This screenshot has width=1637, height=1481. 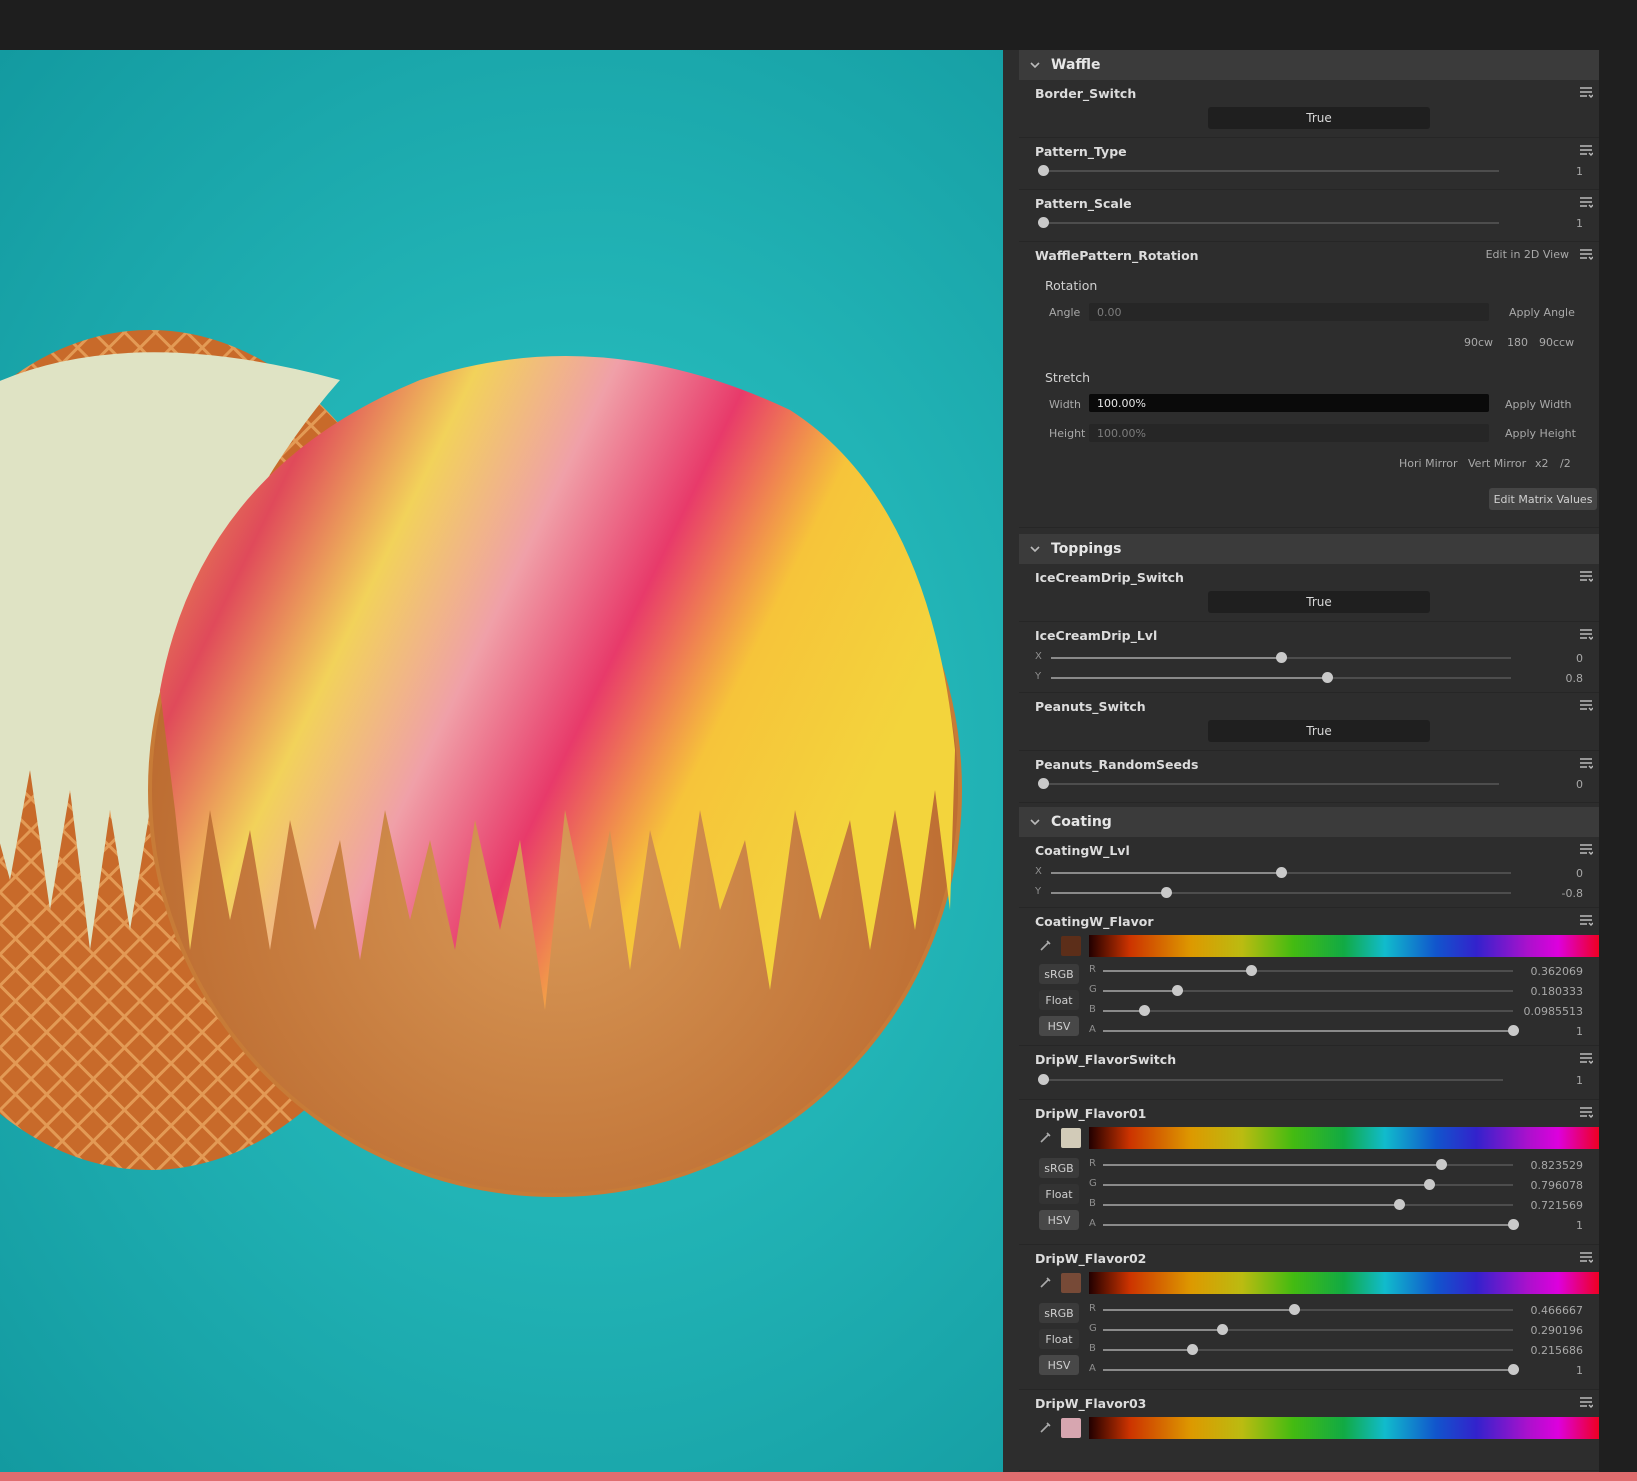 What do you see at coordinates (1428, 463) in the screenshot?
I see `hori-mirror-button: Hori Mirror` at bounding box center [1428, 463].